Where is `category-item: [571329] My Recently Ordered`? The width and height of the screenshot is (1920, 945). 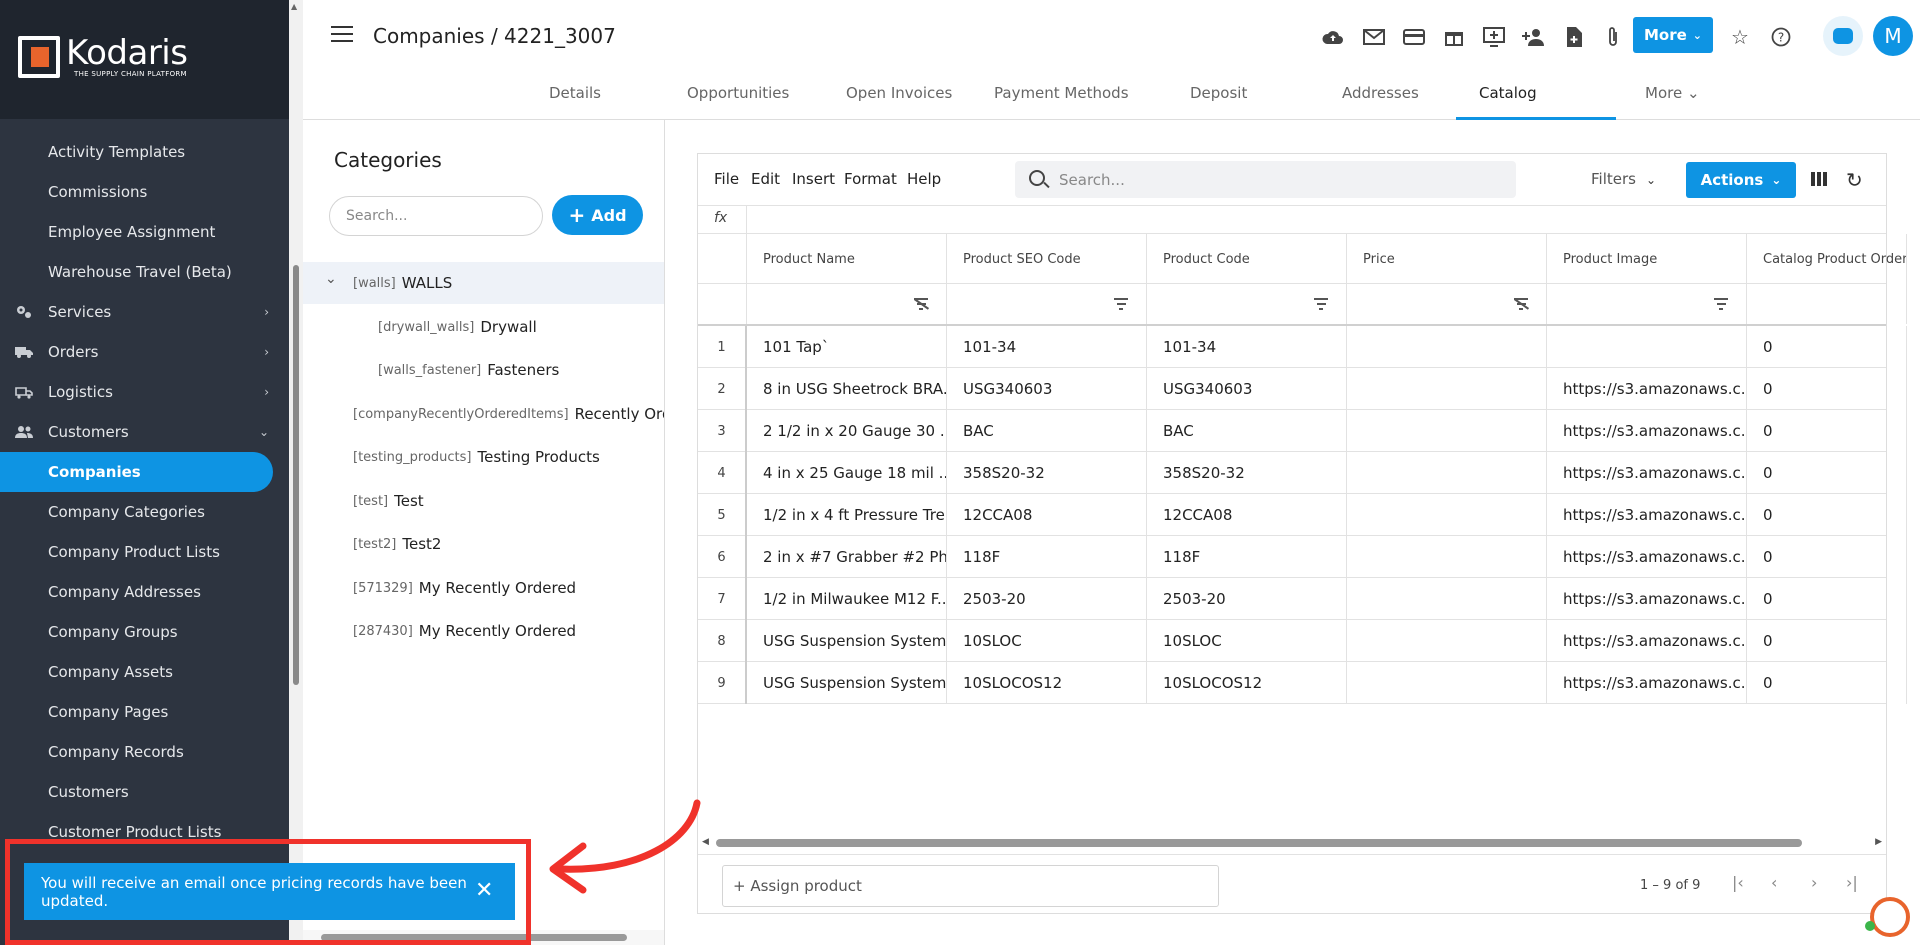 category-item: [571329] My Recently Ordered is located at coordinates (483, 588).